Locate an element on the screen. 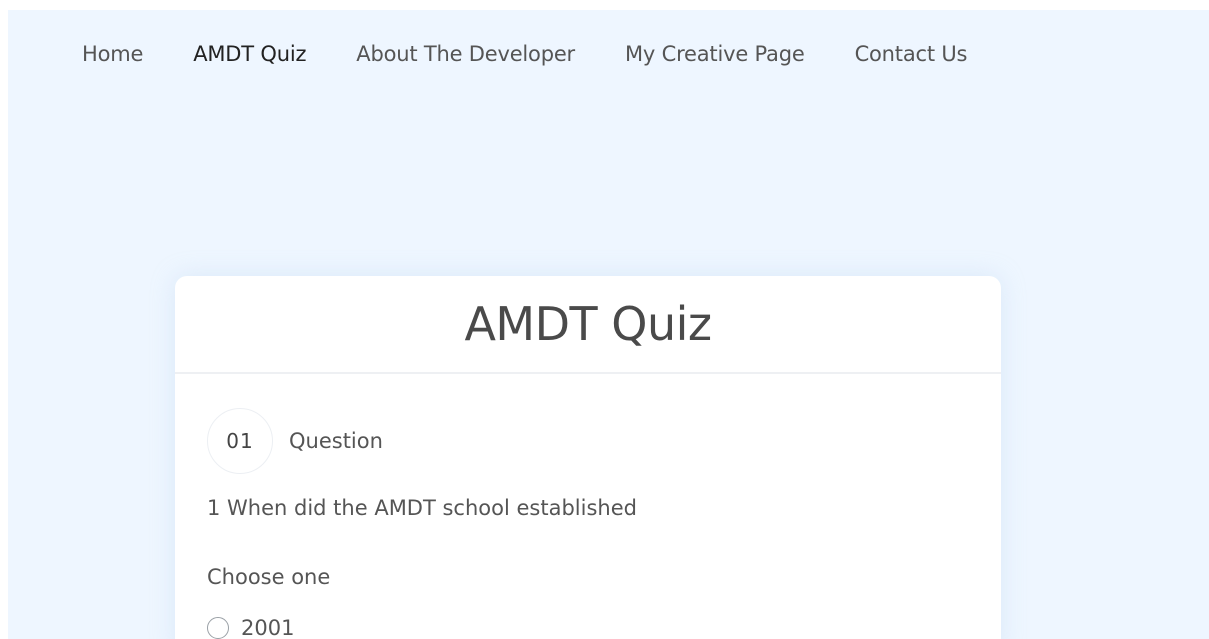 This screenshot has width=1209, height=639. question-header: 01 Question is located at coordinates (295, 441).